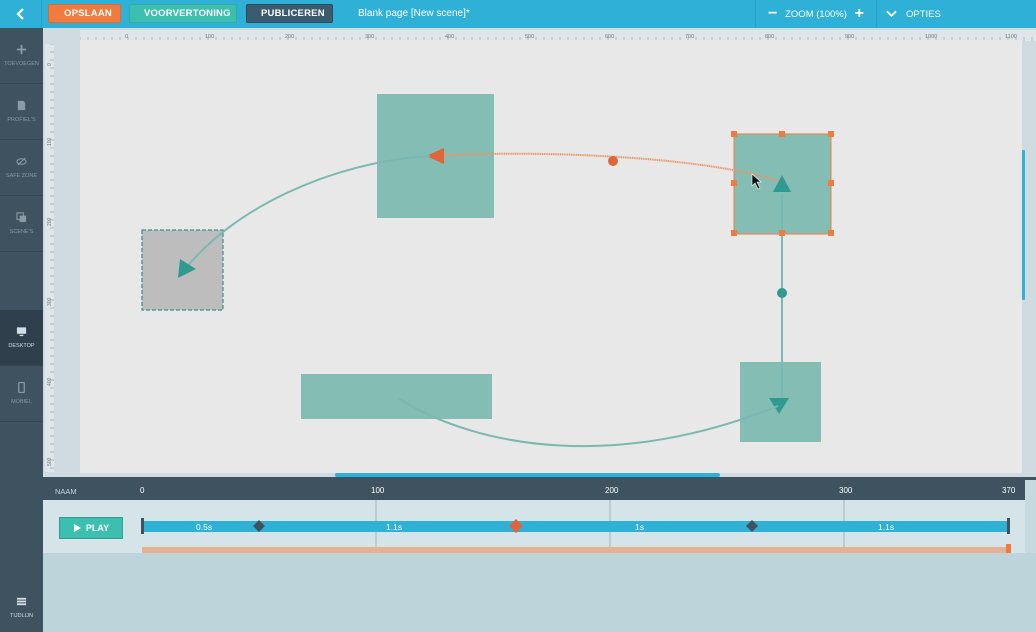 This screenshot has height=632, width=1036. I want to click on timeline-name-header: NAAM, so click(66, 491).